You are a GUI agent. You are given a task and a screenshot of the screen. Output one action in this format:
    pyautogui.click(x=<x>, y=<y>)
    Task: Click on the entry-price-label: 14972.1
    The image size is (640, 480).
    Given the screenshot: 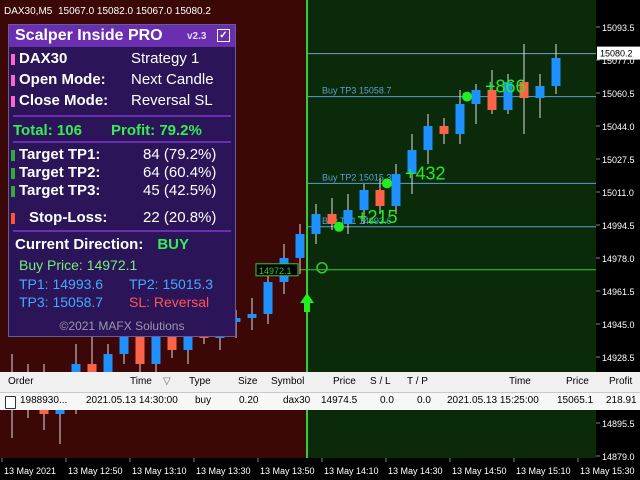 What is the action you would take?
    pyautogui.click(x=275, y=271)
    